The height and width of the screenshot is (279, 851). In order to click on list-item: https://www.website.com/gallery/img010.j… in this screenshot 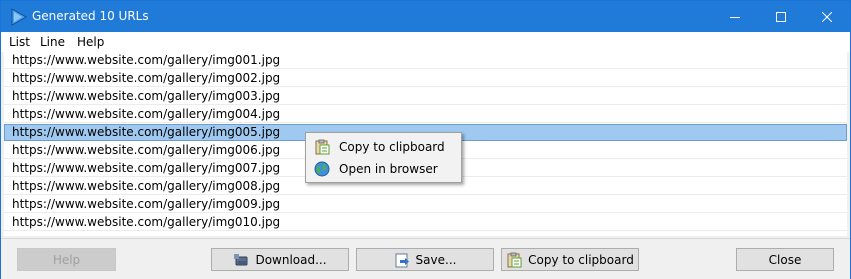, I will do `click(425, 222)`.